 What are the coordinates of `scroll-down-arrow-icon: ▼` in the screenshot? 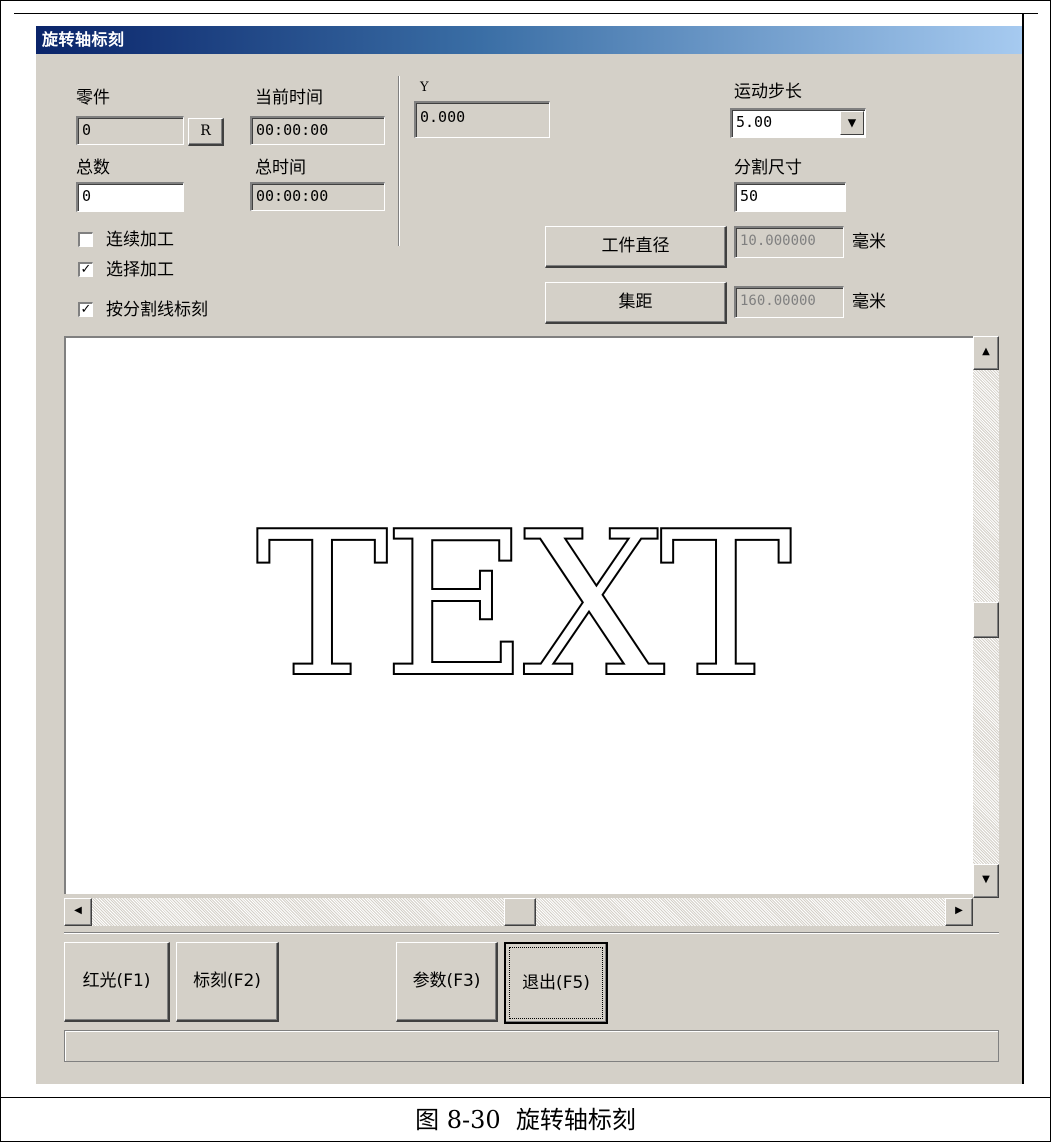 It's located at (986, 881).